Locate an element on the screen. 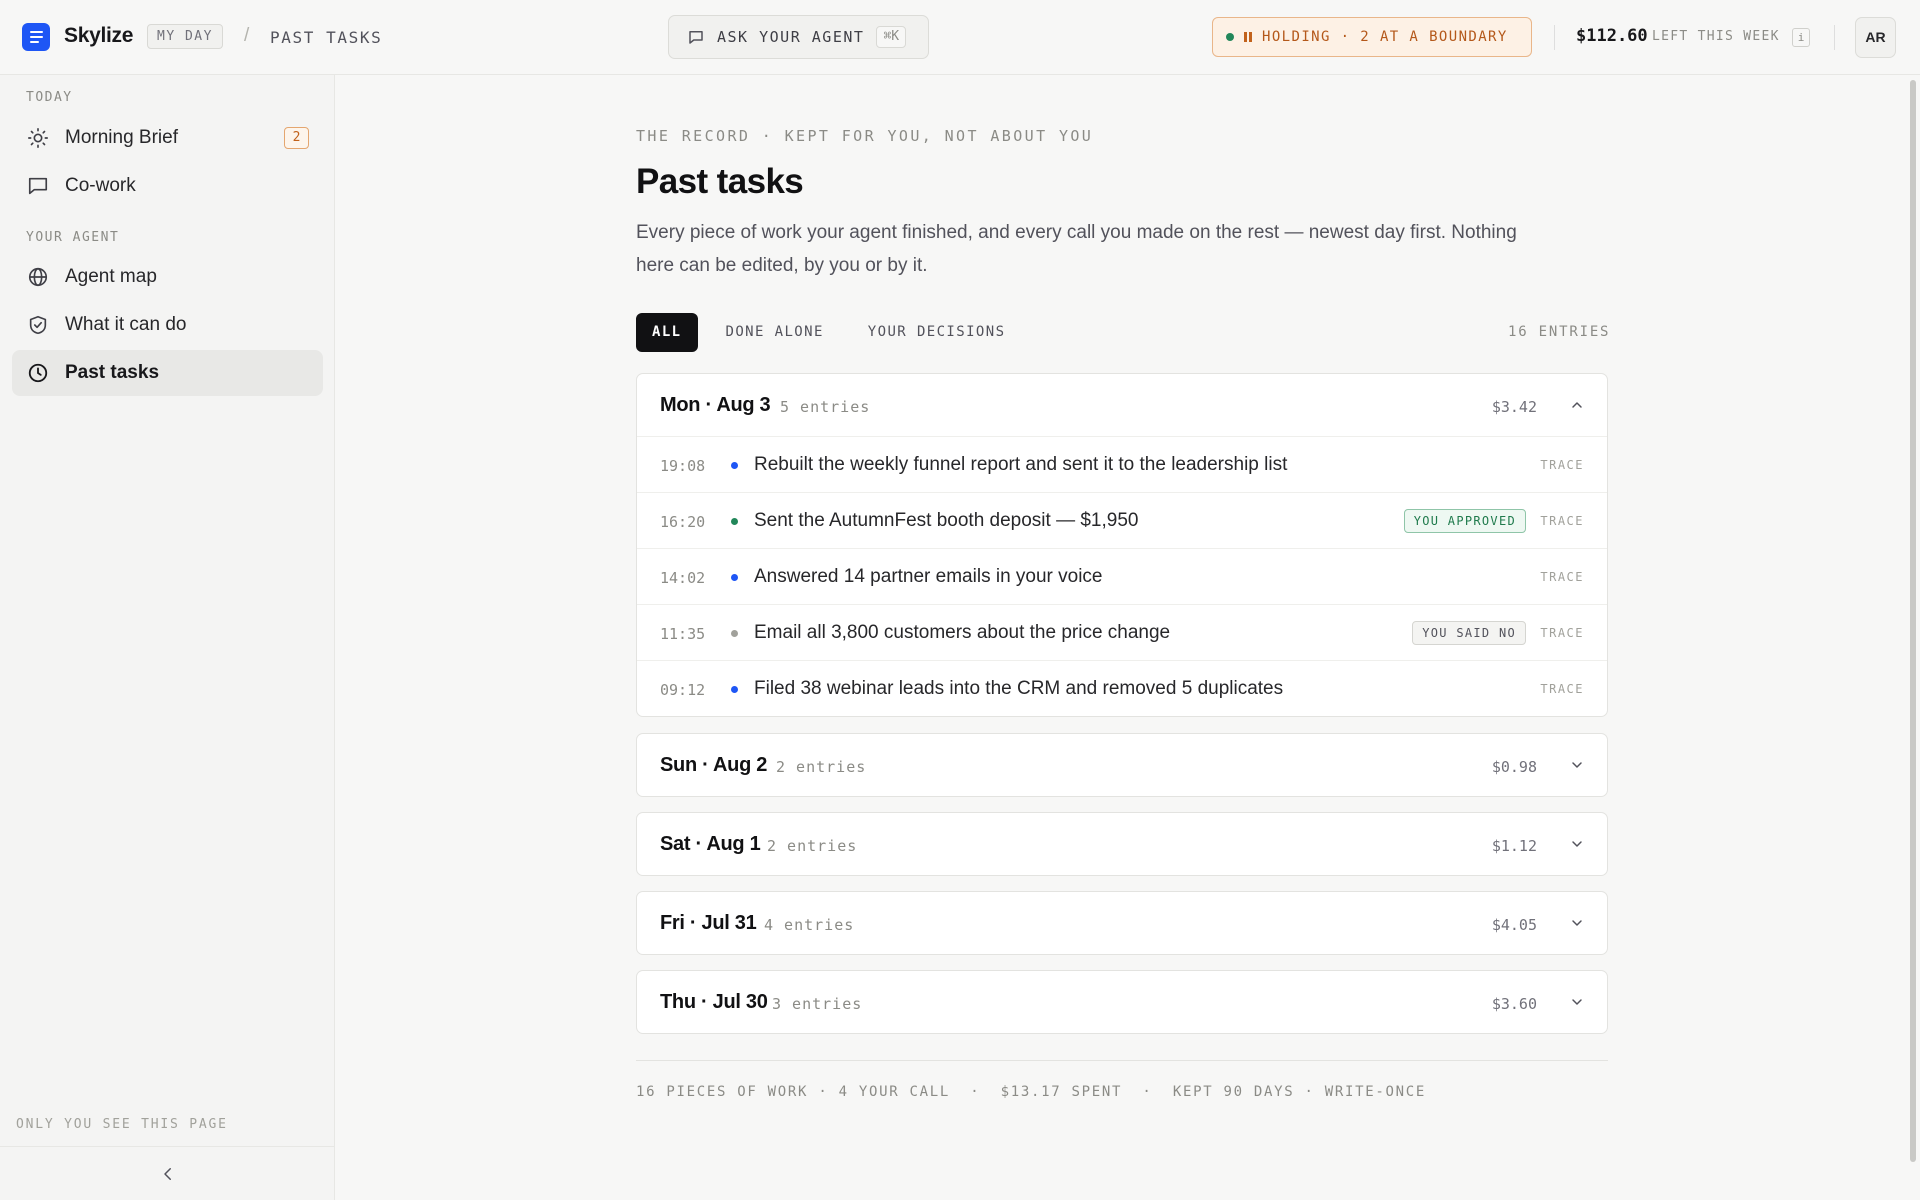  filter-tabs: ALL DONE ALONE YOUR DECISIONS is located at coordinates (834, 332).